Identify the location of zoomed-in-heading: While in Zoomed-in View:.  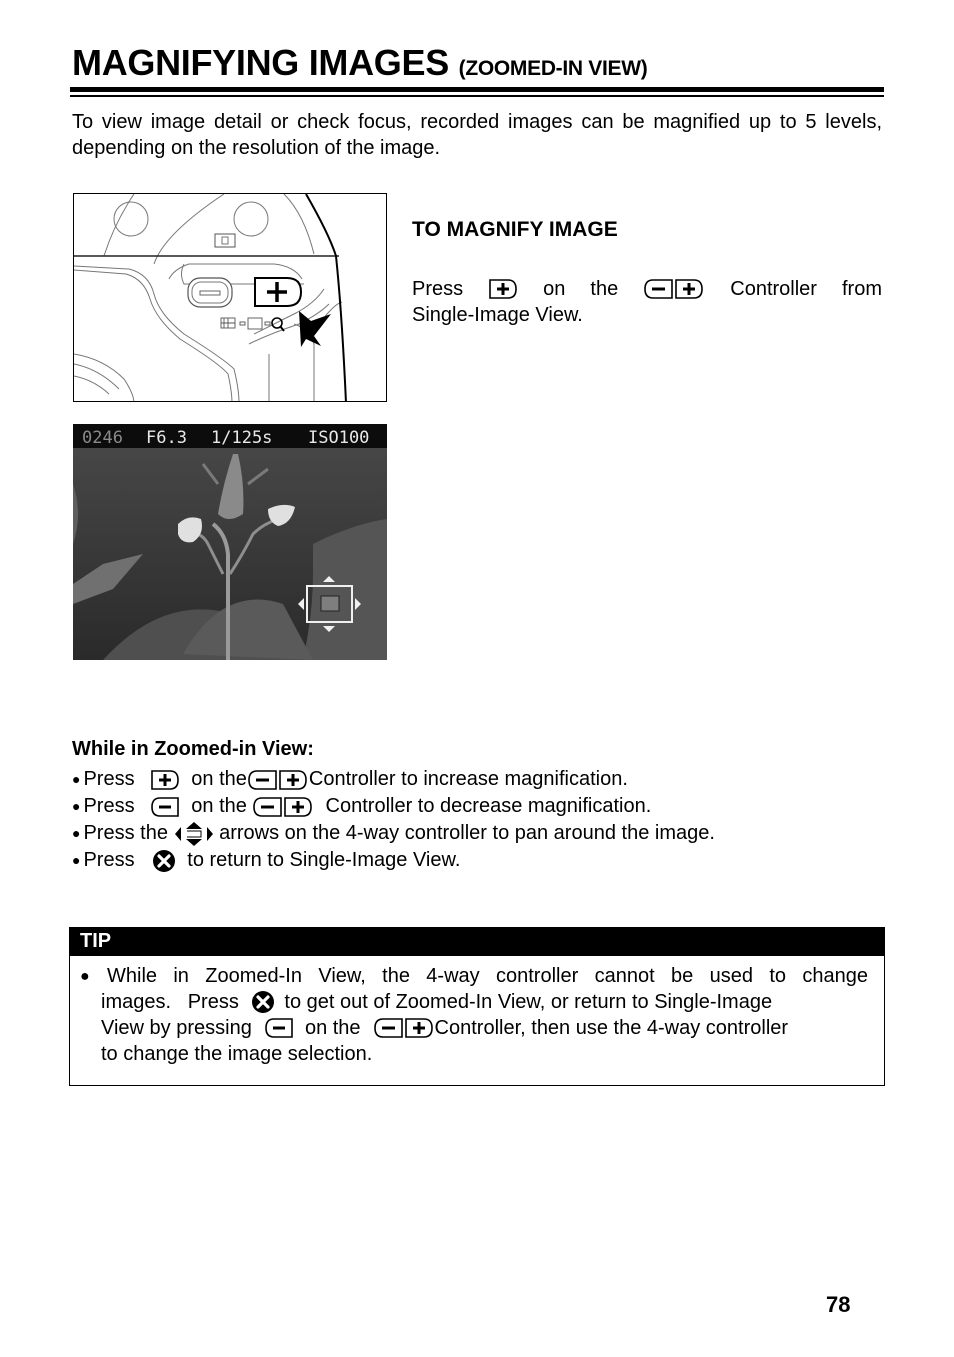
(193, 749).